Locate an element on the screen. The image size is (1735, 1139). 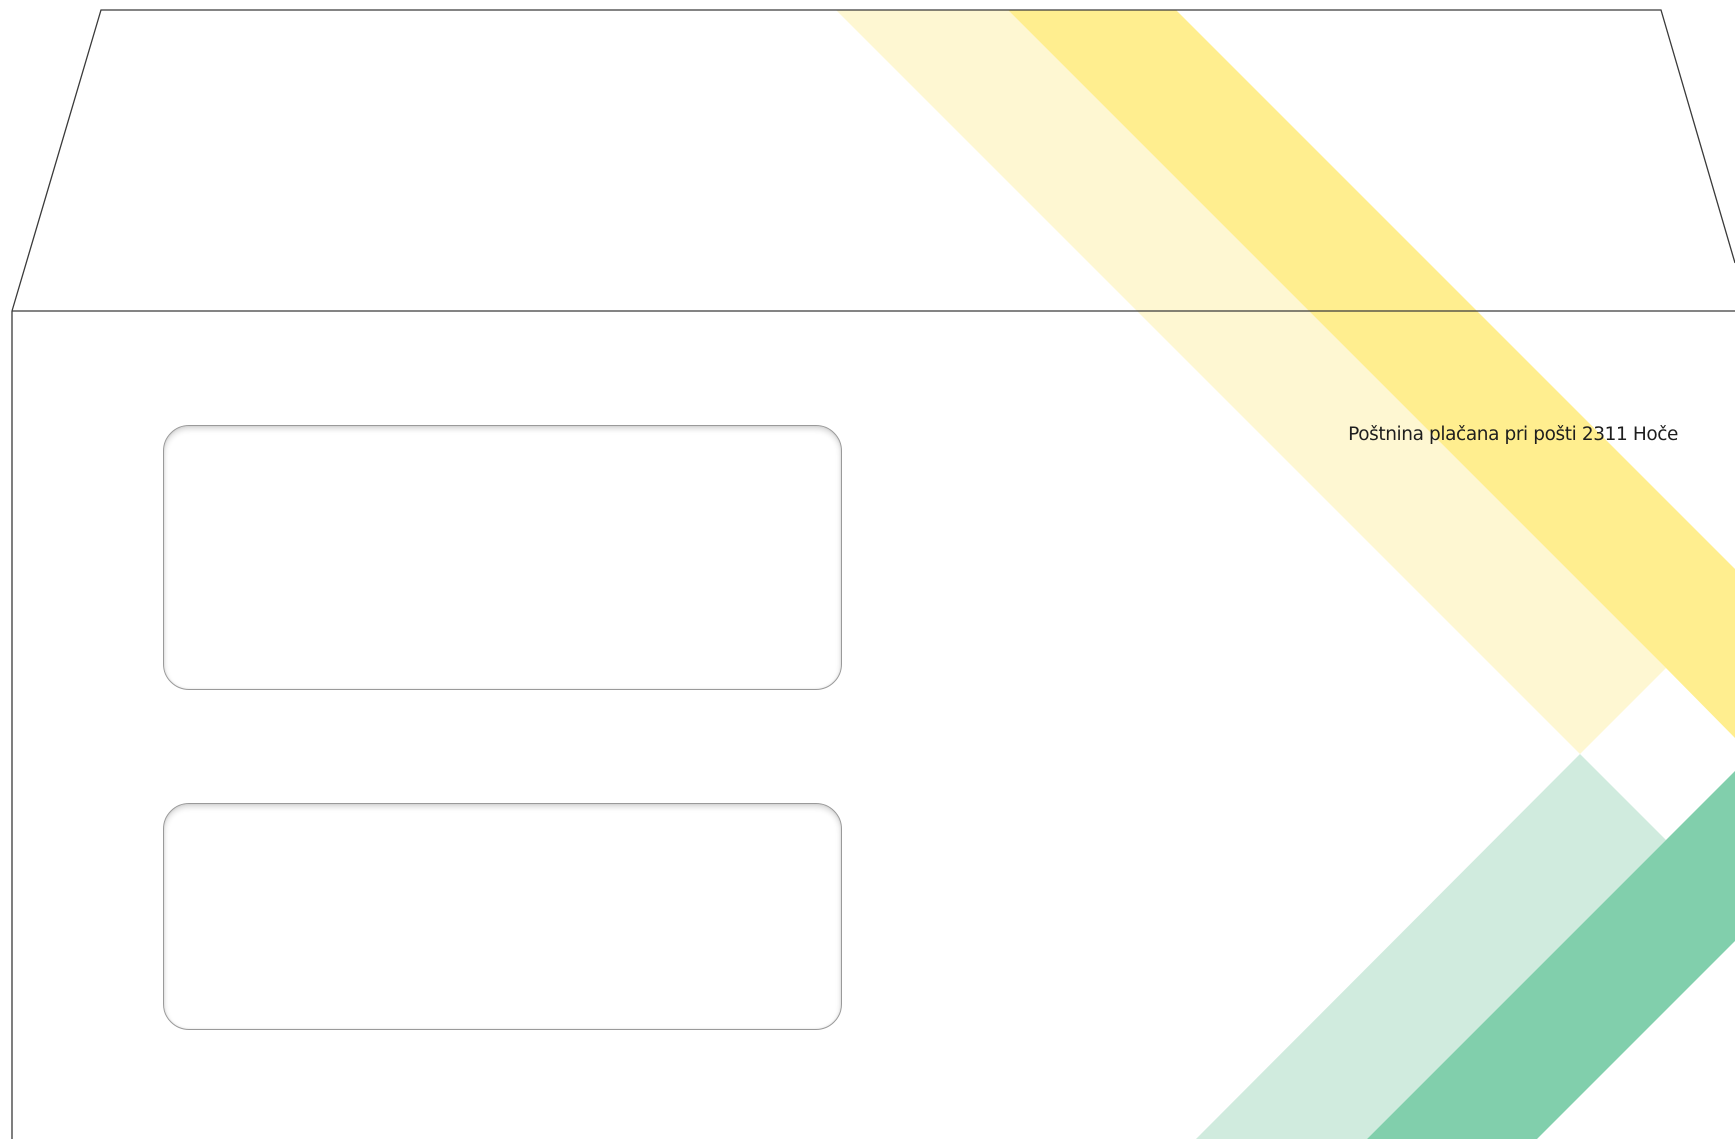
address-window-secondary is located at coordinates (502, 916).